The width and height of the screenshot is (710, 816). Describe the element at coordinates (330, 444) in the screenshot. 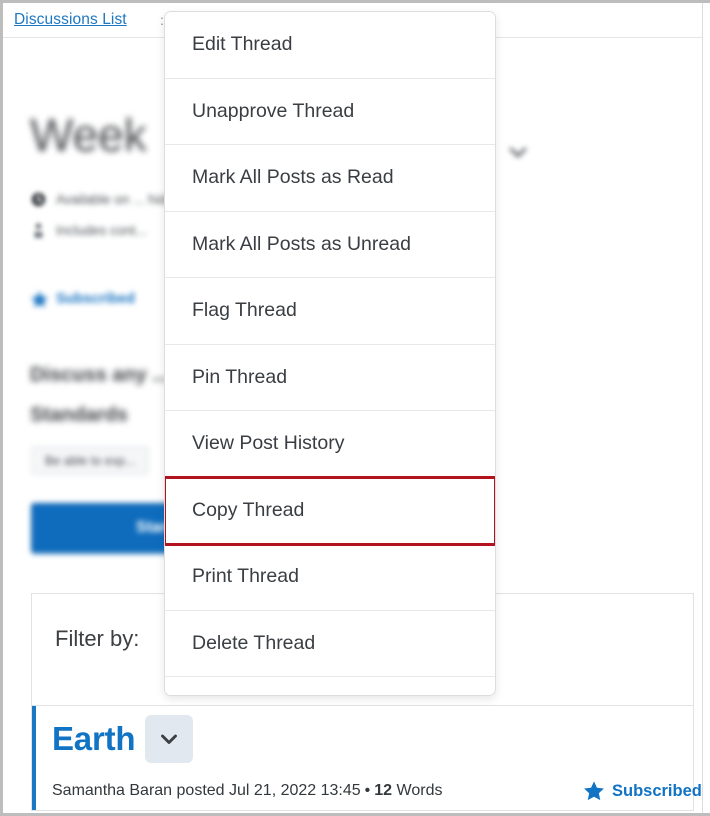

I see `menu-item-view-post-history: View Post History` at that location.